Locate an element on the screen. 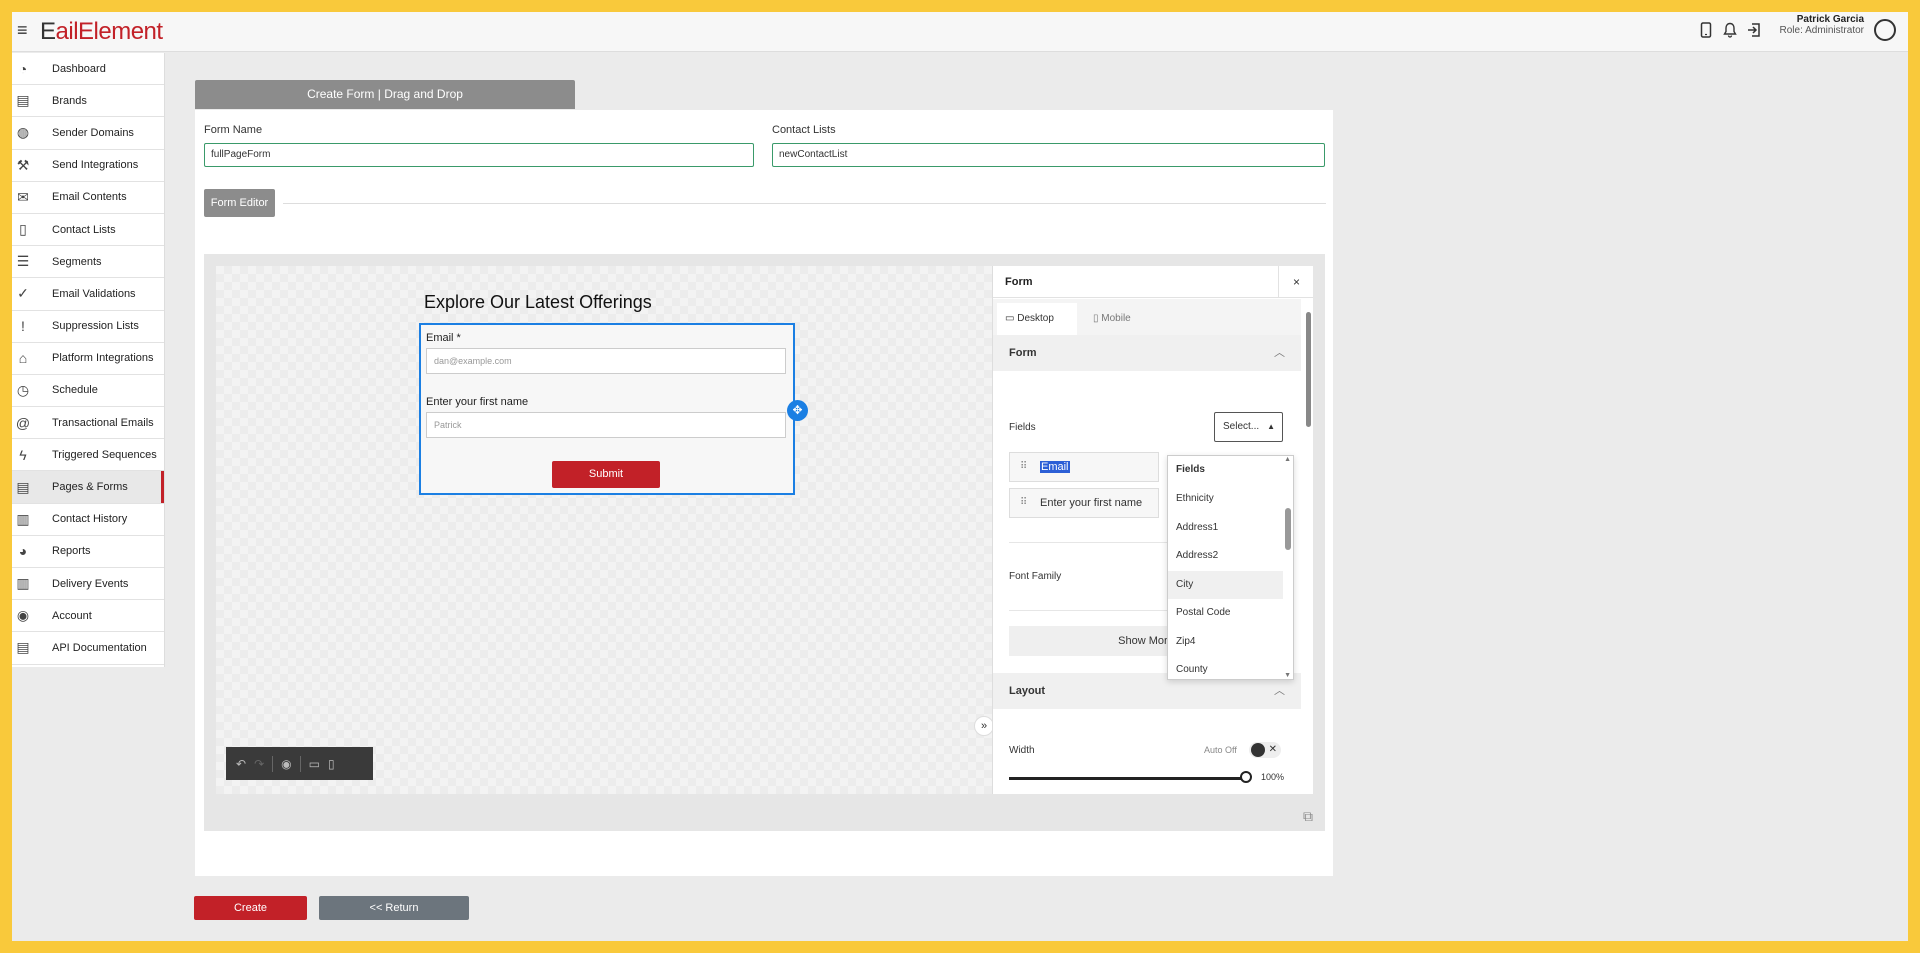  user-avatar-icon is located at coordinates (1885, 30).